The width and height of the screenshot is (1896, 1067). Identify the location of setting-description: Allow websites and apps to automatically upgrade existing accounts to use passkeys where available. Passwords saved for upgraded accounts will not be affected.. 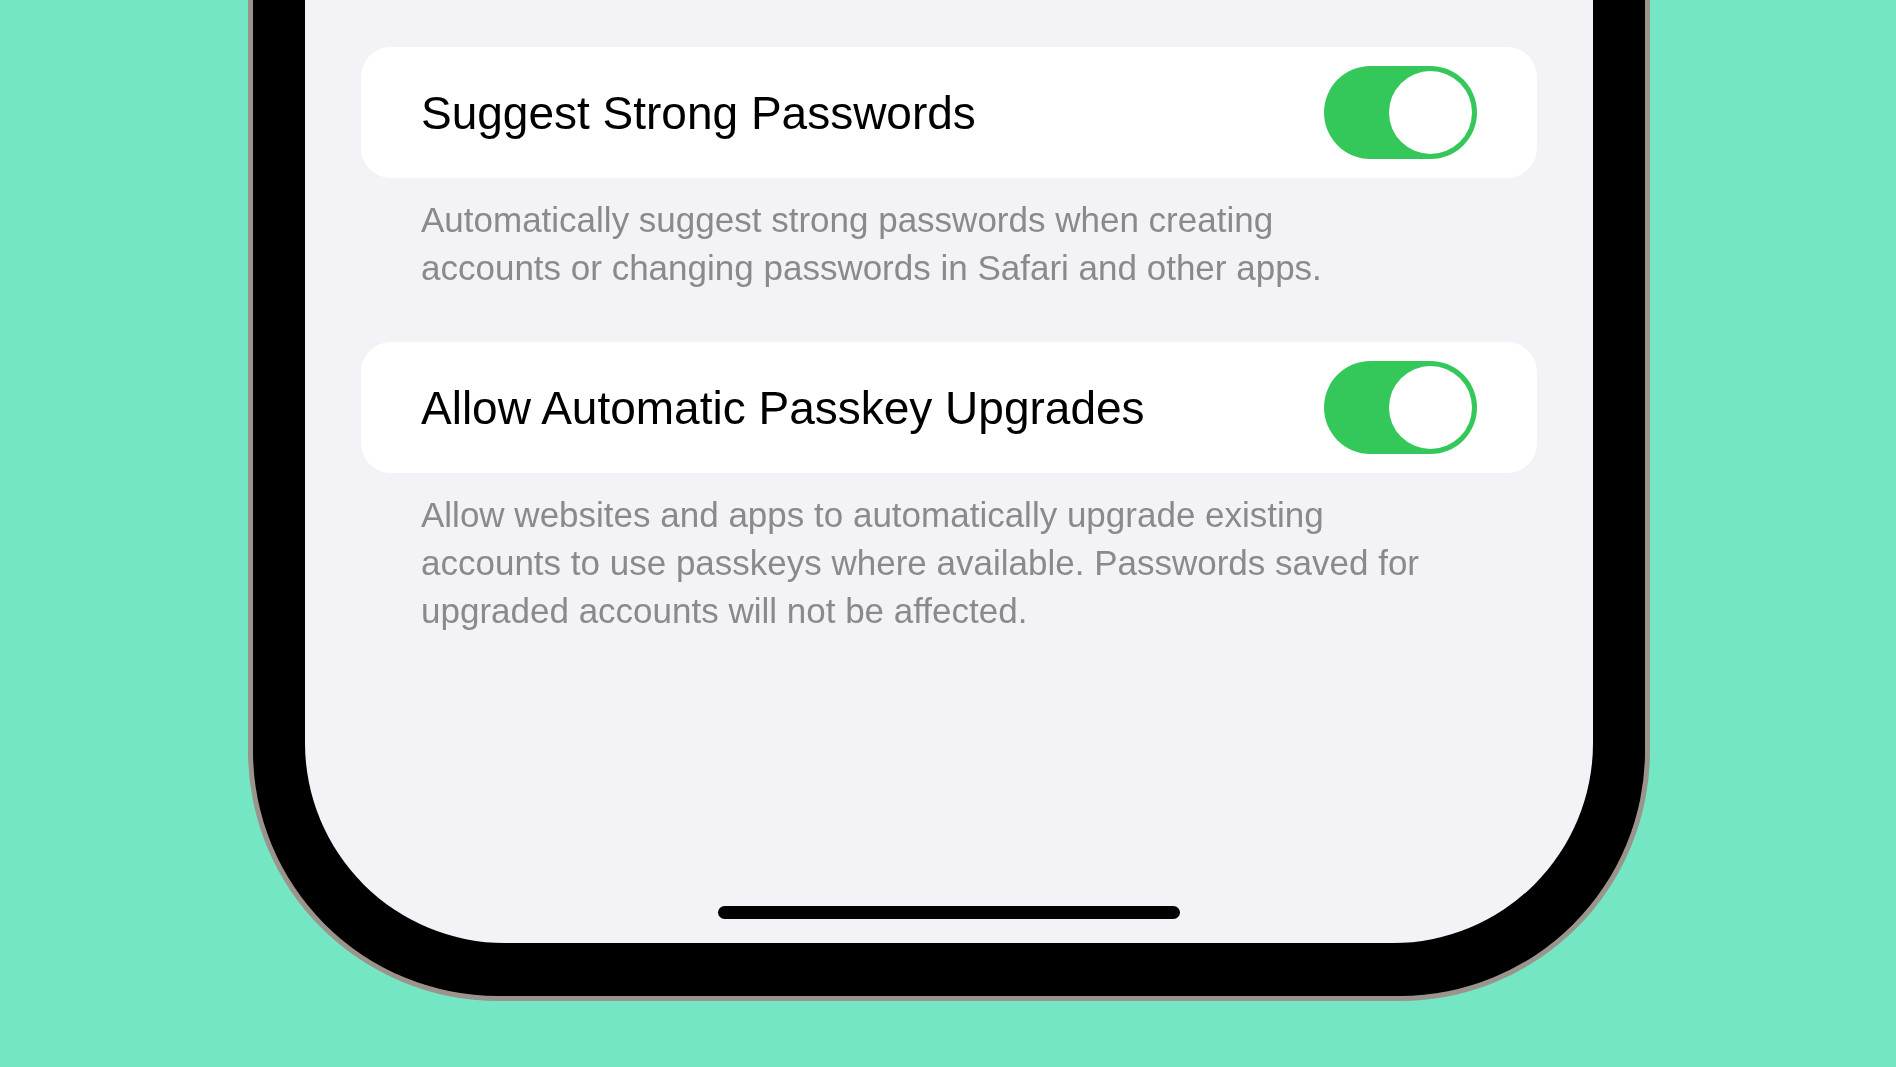
(920, 563).